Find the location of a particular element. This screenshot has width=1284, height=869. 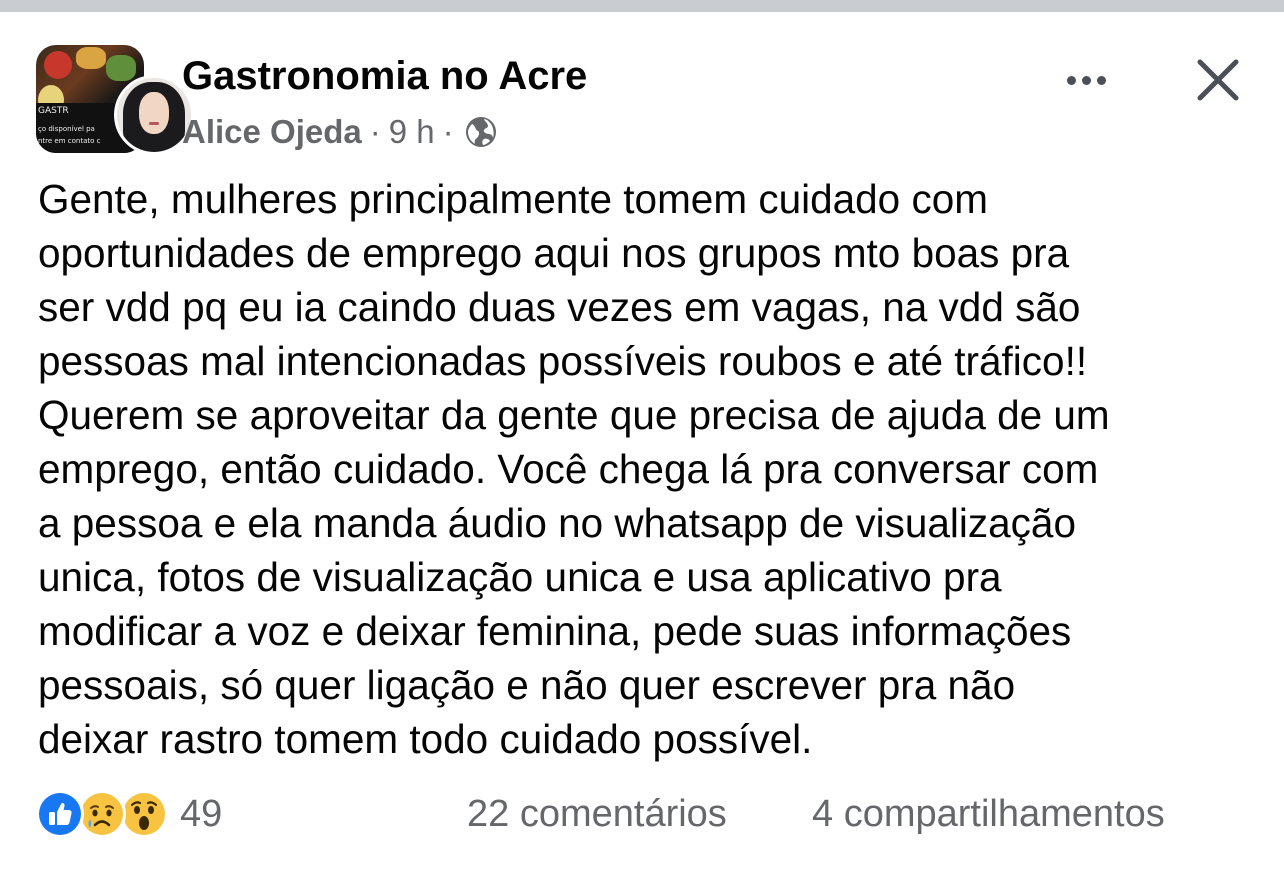

close-button is located at coordinates (1218, 80).